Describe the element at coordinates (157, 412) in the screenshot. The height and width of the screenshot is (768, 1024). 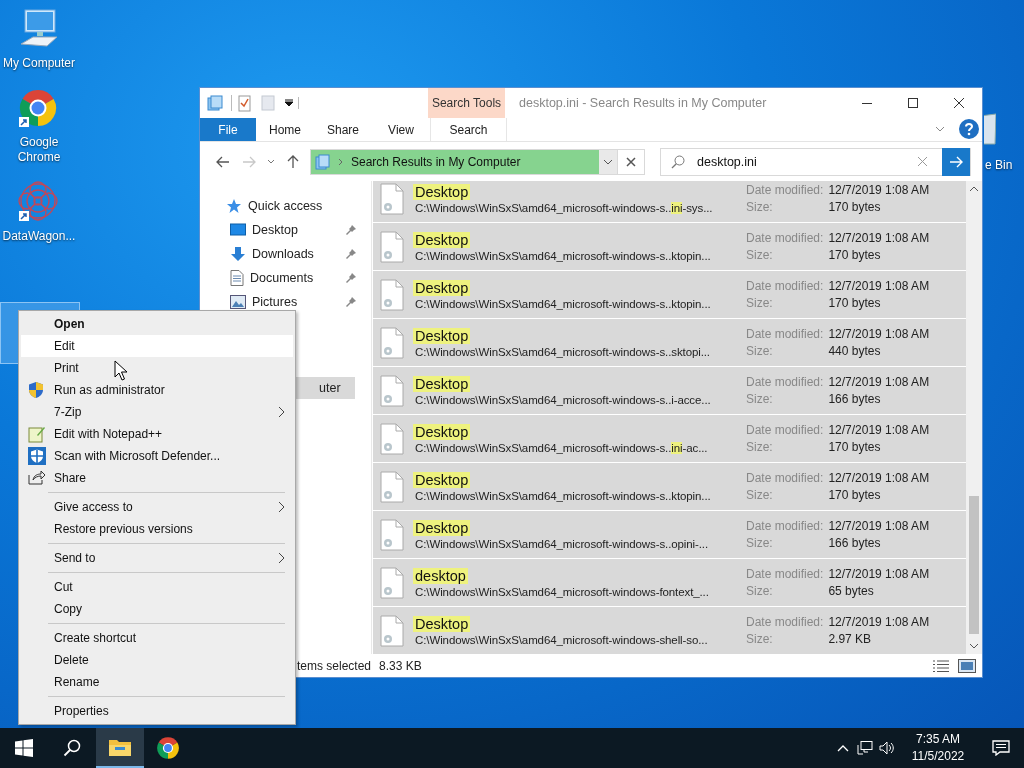
I see `menu-item: 7-Zip` at that location.